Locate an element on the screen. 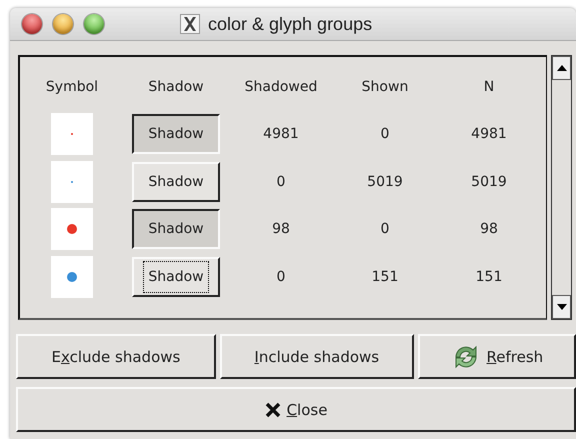 The image size is (576, 439). up-arrow-icon is located at coordinates (561, 68).